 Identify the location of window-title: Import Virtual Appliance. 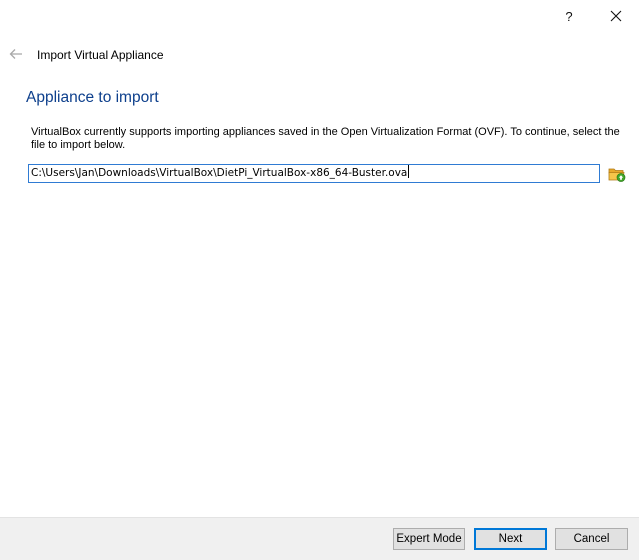
(100, 55).